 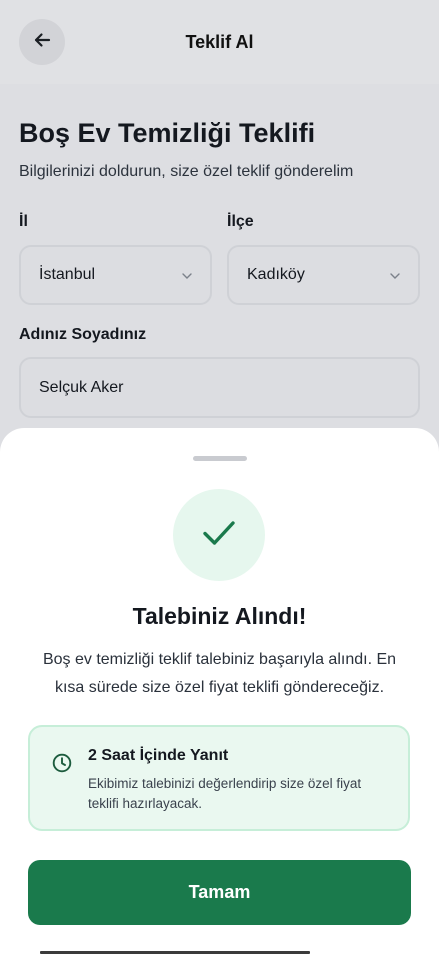 I want to click on name-label: Adınız Soyadınız, so click(x=83, y=334).